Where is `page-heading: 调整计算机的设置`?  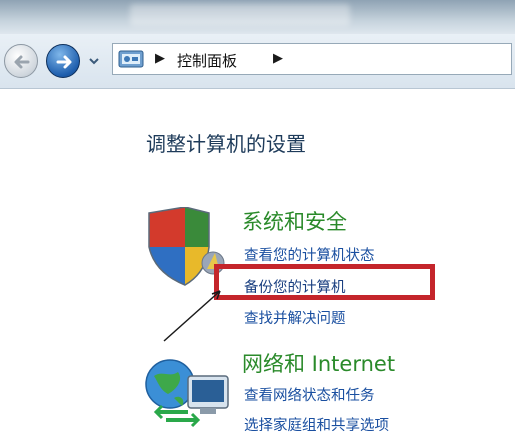
page-heading: 调整计算机的设置 is located at coordinates (226, 144).